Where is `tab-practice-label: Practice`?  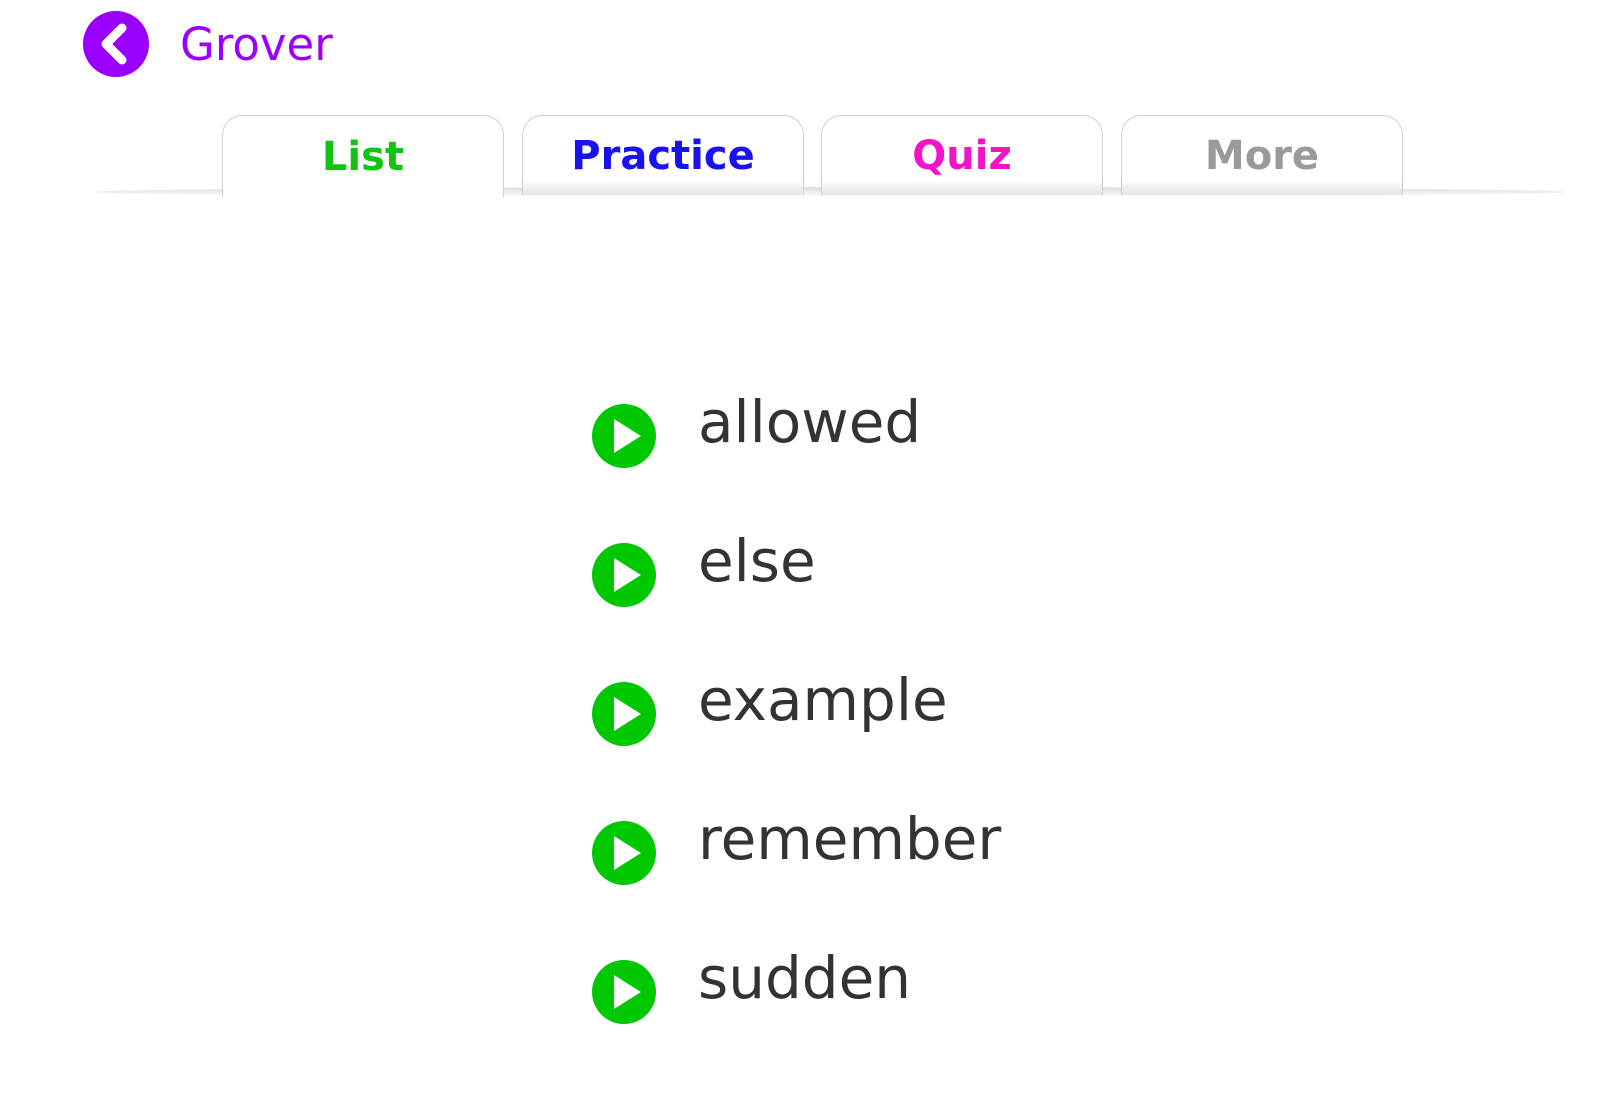
tab-practice-label: Practice is located at coordinates (663, 155).